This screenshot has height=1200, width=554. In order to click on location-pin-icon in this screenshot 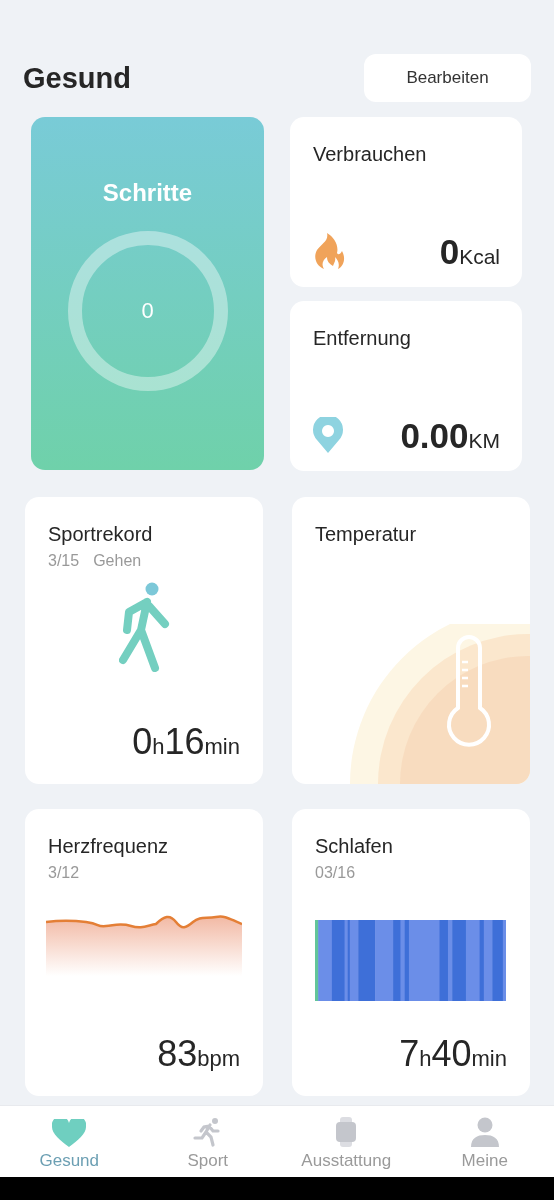, I will do `click(328, 435)`.